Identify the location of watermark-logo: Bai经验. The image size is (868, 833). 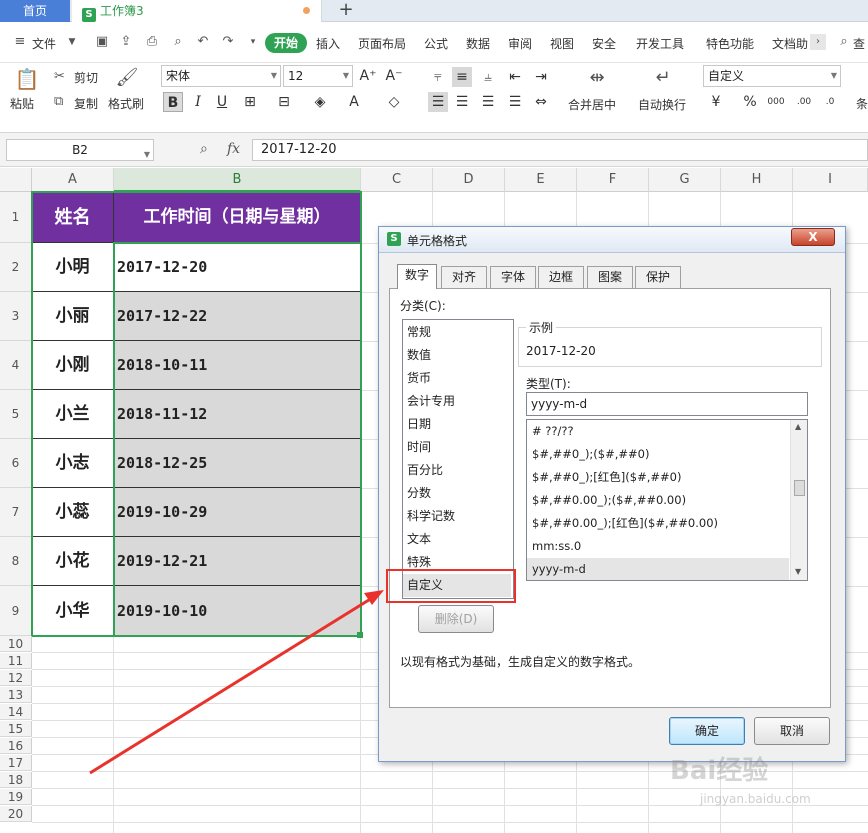
(719, 771).